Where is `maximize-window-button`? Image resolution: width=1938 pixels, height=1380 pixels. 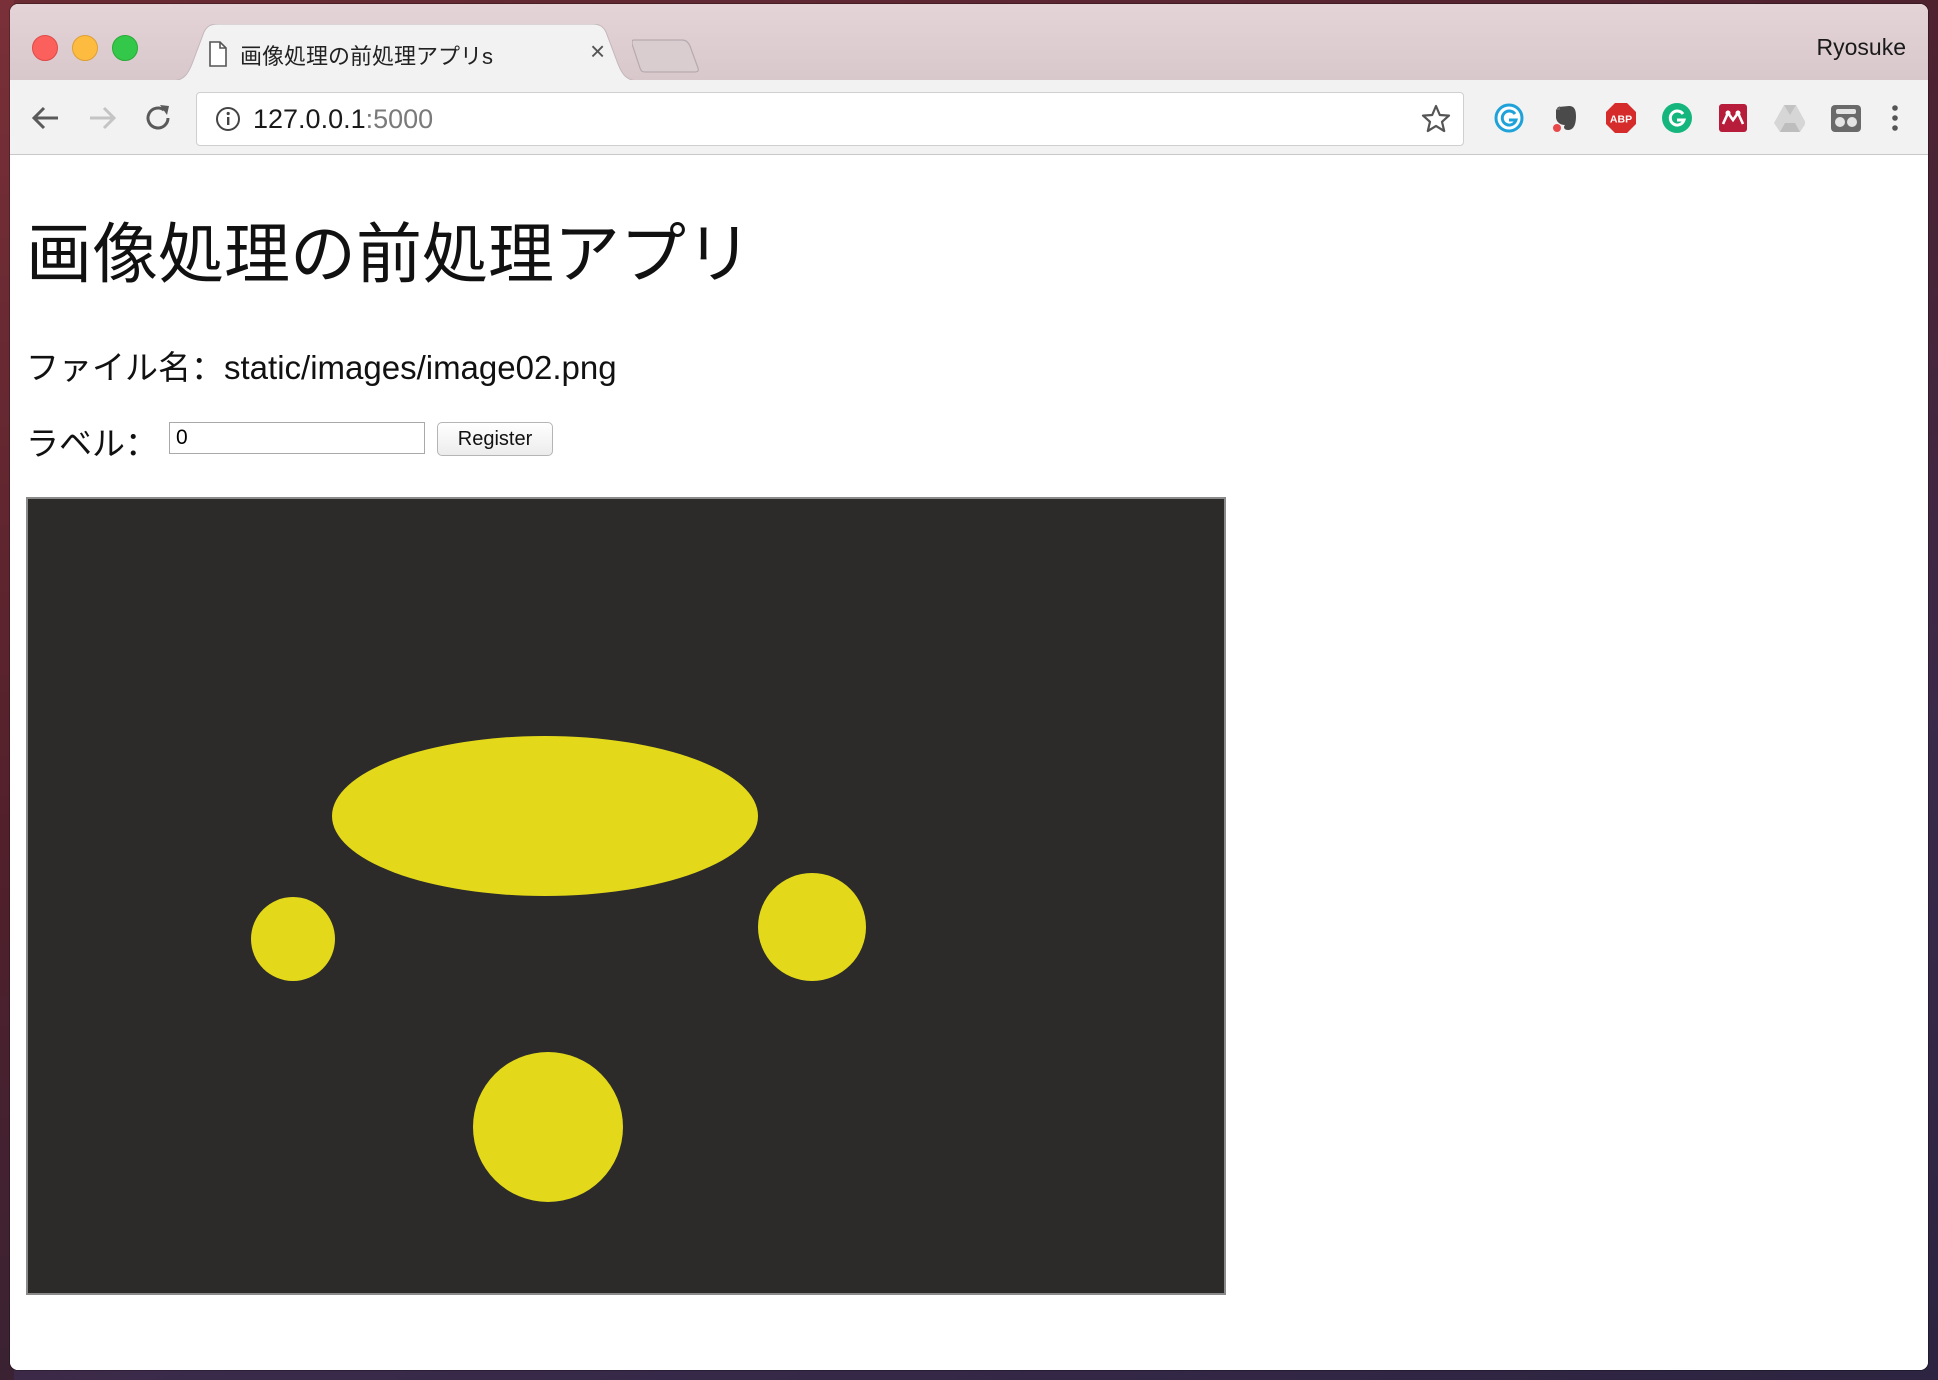 maximize-window-button is located at coordinates (125, 48).